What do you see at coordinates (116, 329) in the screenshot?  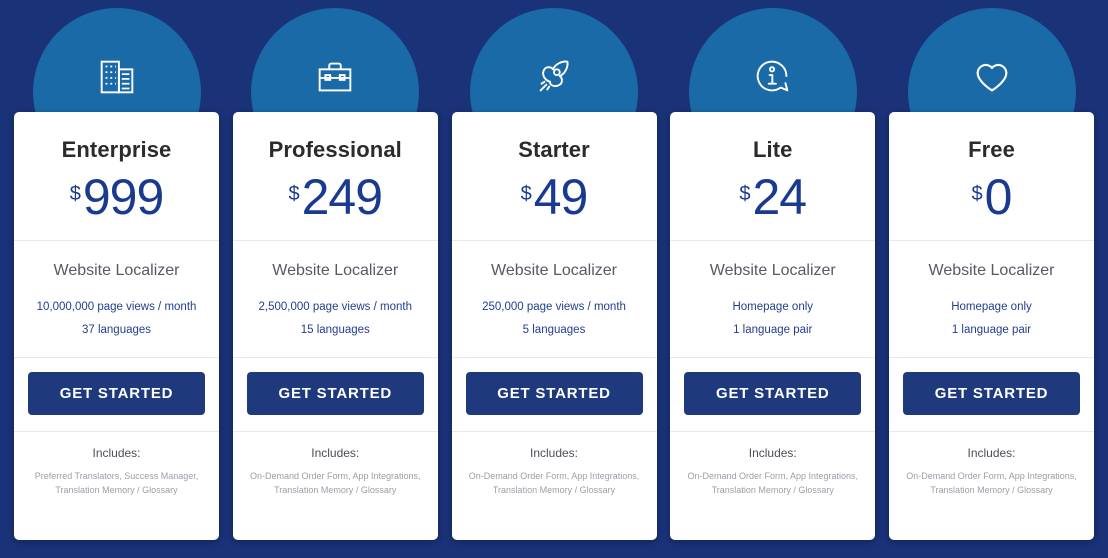 I see `plan-spec-languages: 37 languages` at bounding box center [116, 329].